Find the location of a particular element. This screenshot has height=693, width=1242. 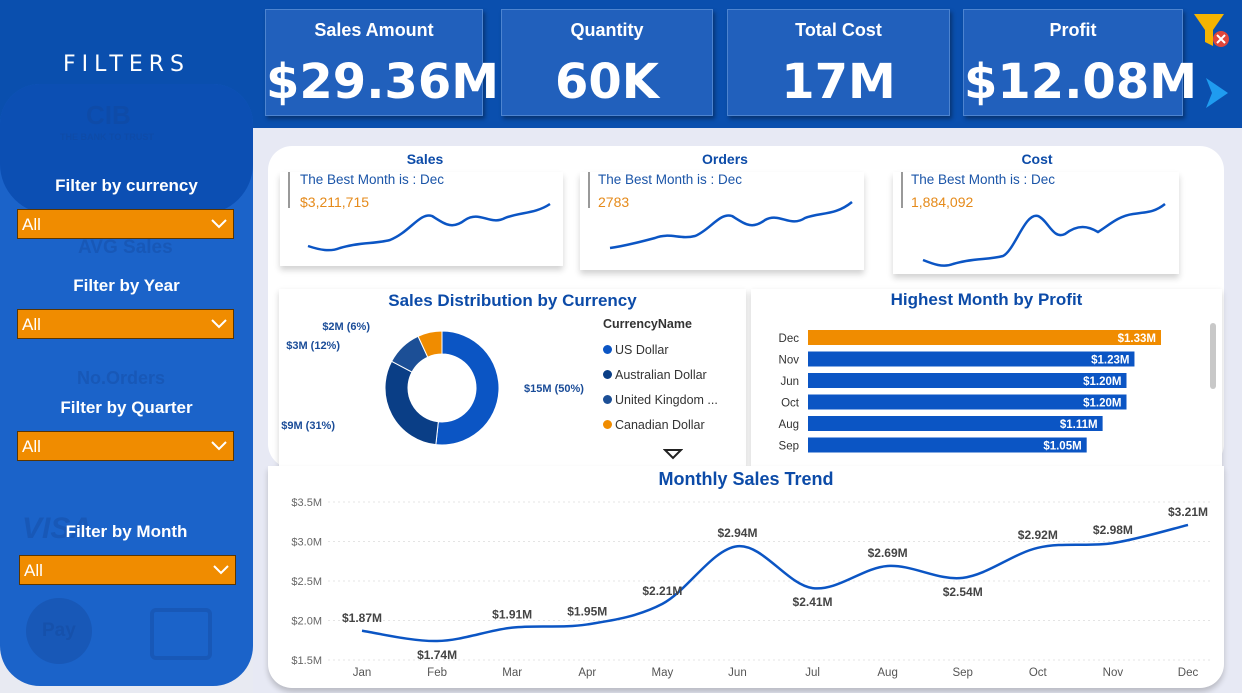

bar-category-label: Dec is located at coordinates (789, 339).